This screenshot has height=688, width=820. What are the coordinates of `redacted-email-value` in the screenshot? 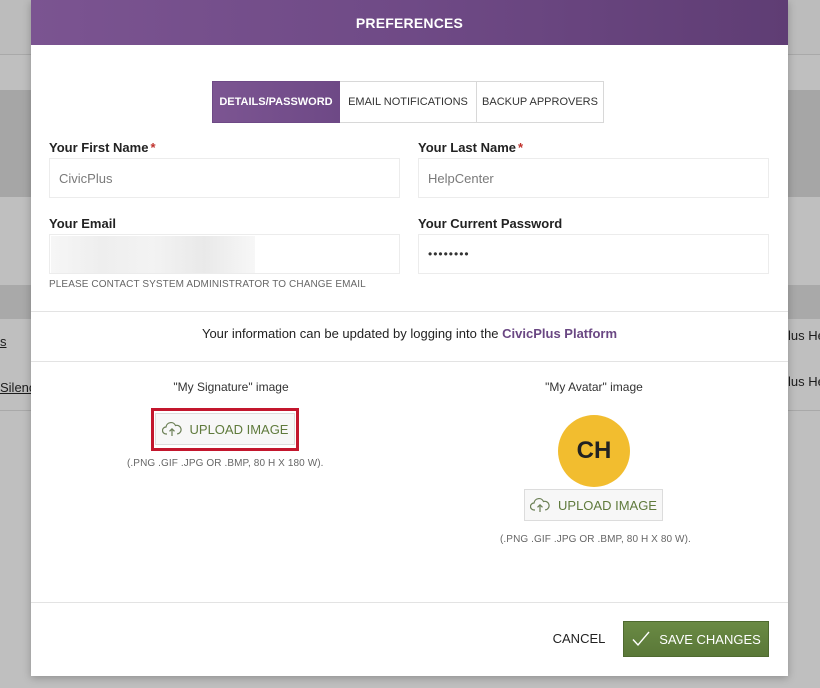 It's located at (153, 254).